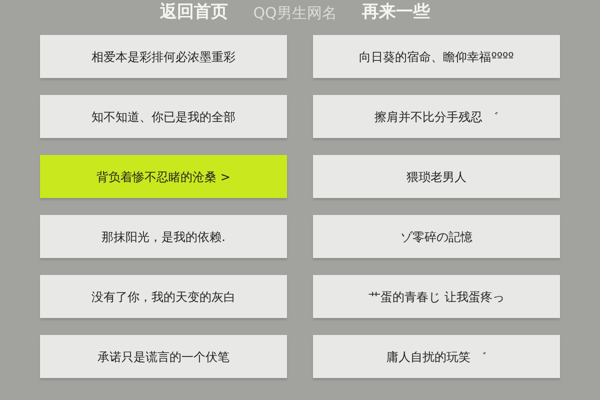  I want to click on name-button: 相爱本是彩排何必浓墨重彩, so click(163, 56).